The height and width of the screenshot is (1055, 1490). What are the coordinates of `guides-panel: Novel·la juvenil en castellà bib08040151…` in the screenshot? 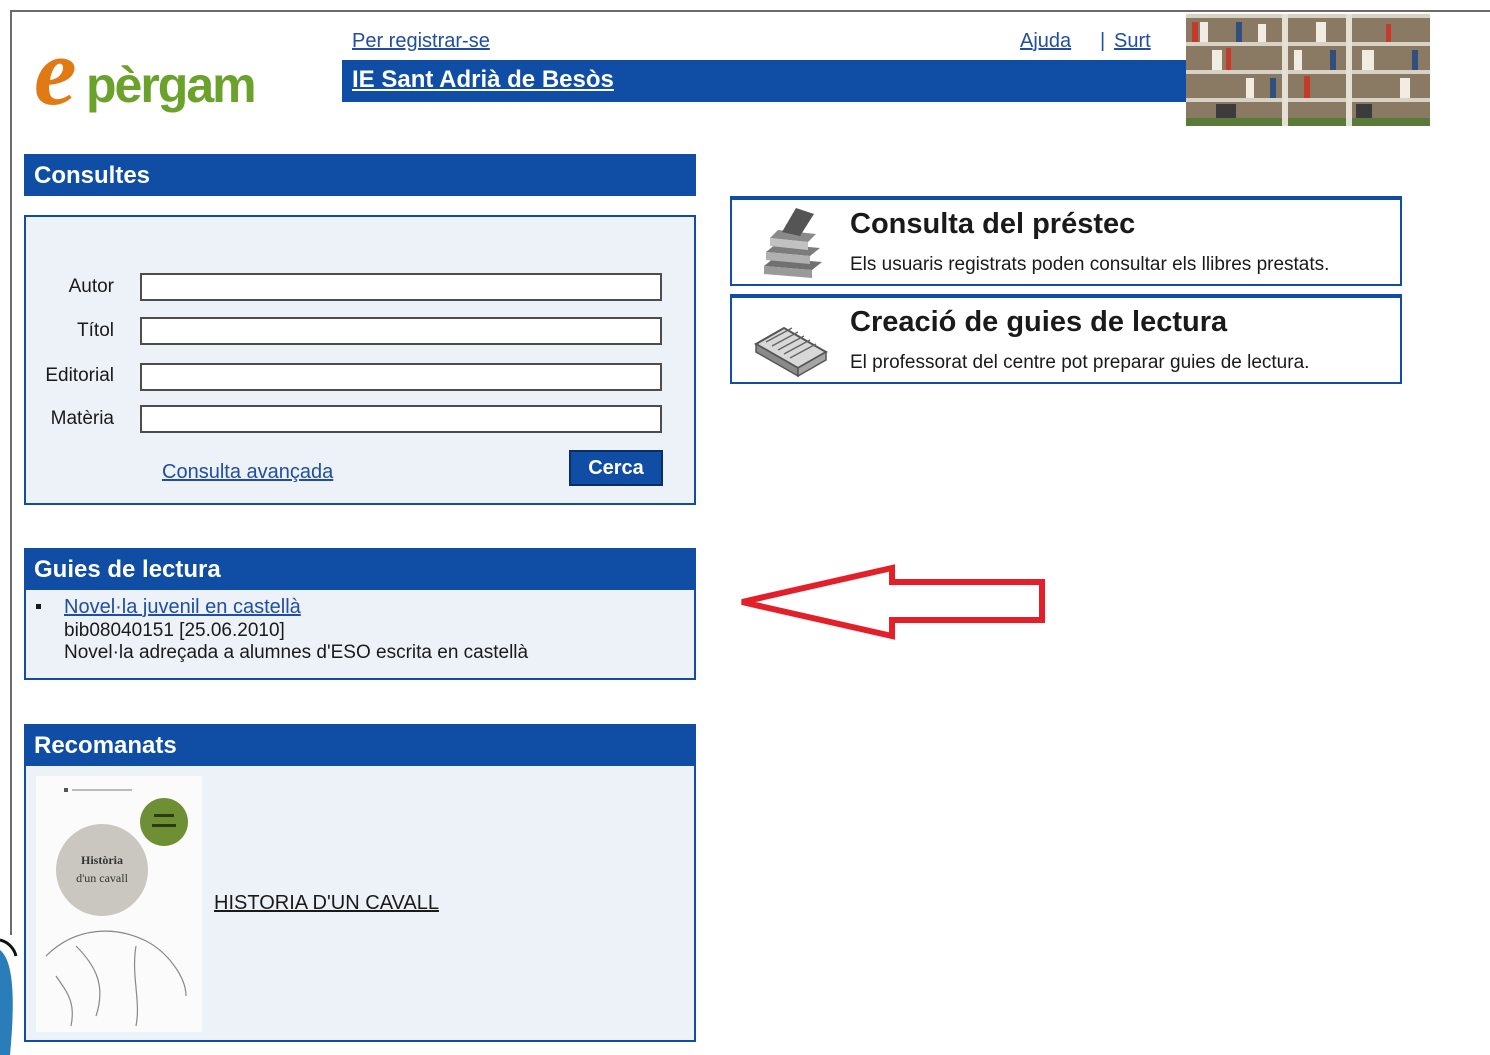 It's located at (360, 634).